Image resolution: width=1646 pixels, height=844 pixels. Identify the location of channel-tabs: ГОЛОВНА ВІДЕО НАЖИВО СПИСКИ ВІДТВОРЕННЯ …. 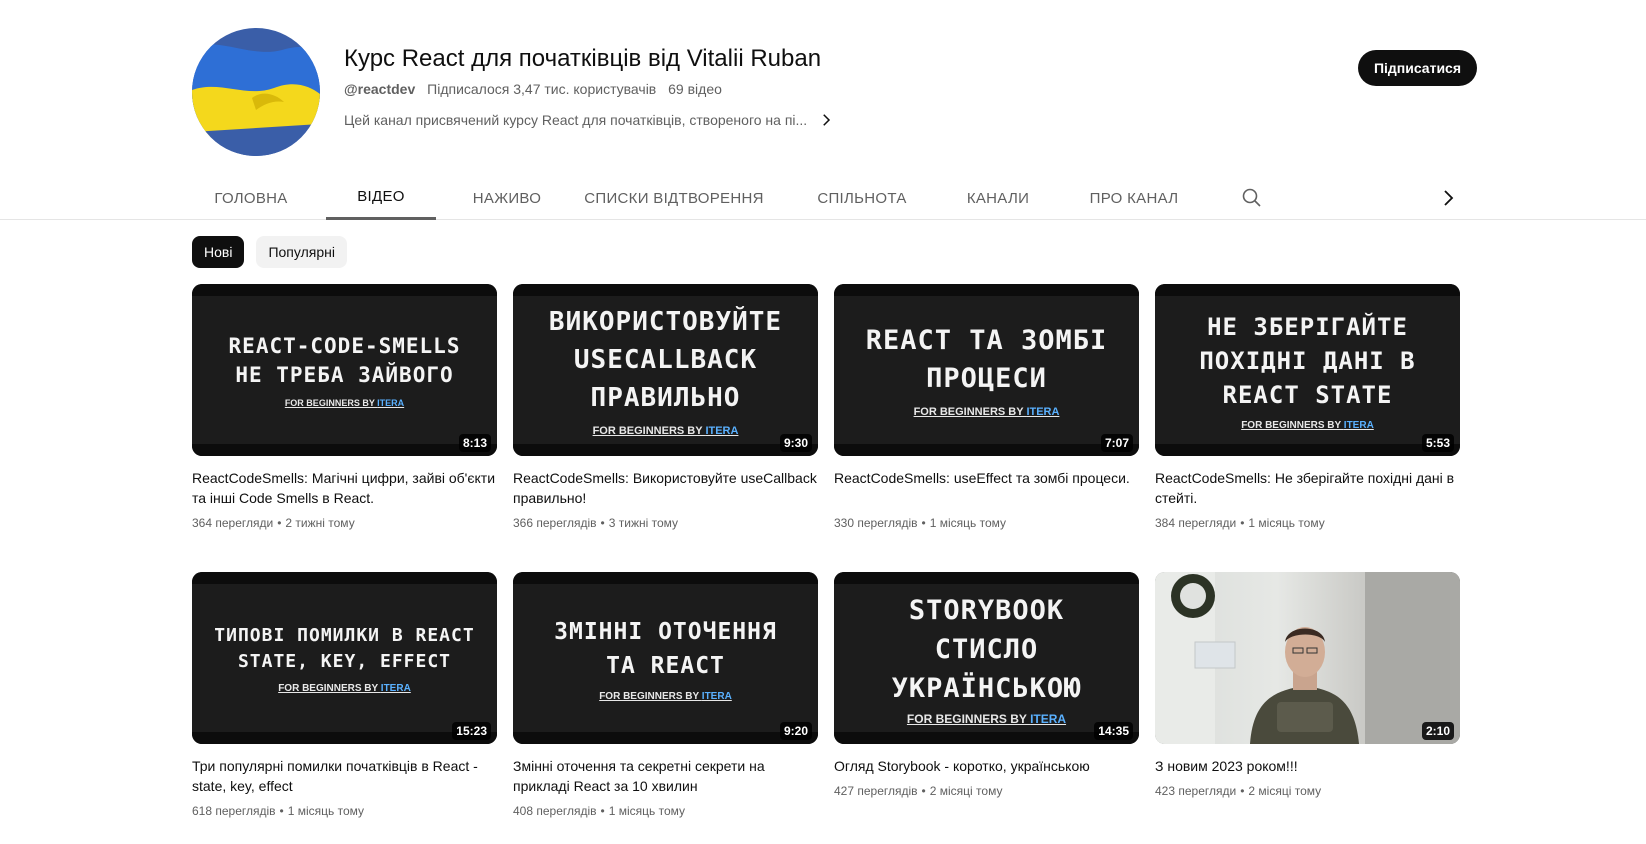
(823, 198).